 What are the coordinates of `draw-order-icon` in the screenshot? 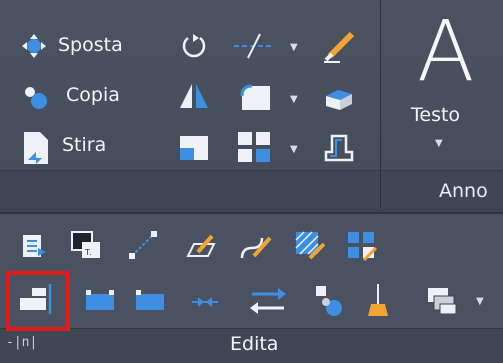 It's located at (442, 301).